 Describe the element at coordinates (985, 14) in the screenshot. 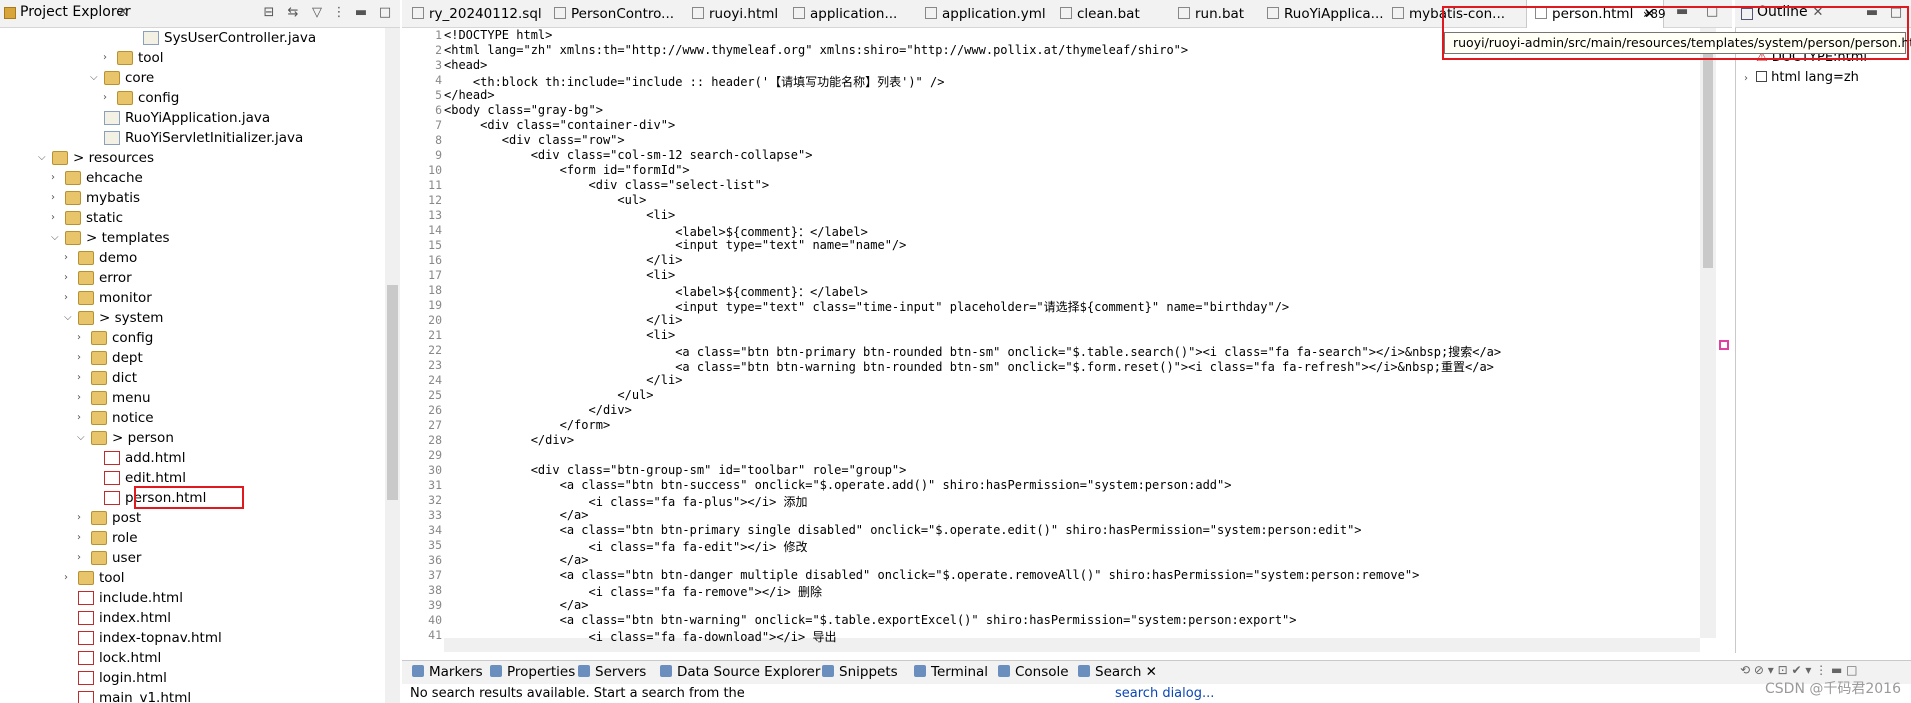

I see `editor-tab: application.yml` at that location.